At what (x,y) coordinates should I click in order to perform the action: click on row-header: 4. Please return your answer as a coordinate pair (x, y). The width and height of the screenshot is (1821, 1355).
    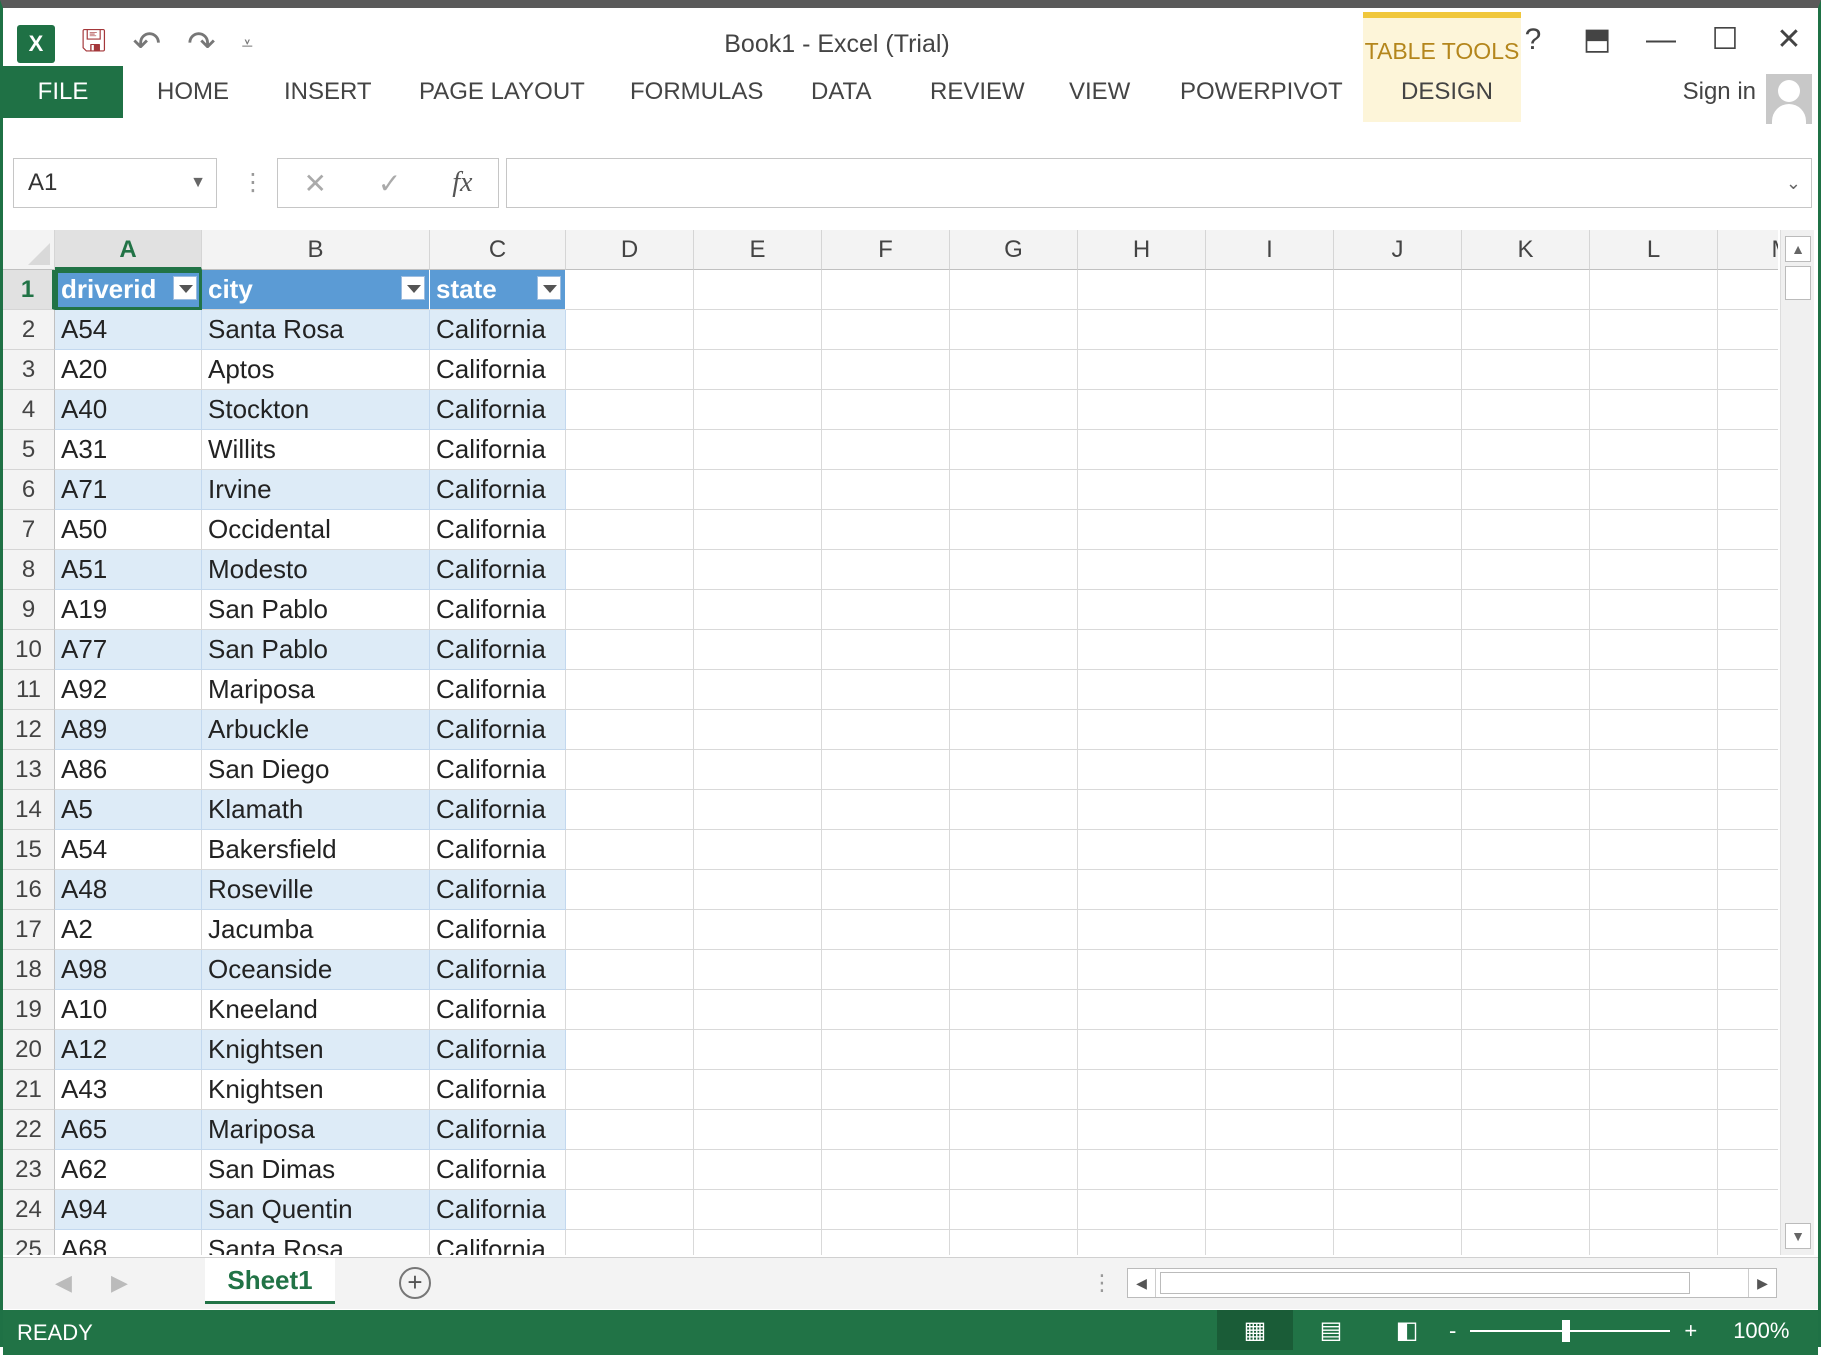
    Looking at the image, I should click on (29, 410).